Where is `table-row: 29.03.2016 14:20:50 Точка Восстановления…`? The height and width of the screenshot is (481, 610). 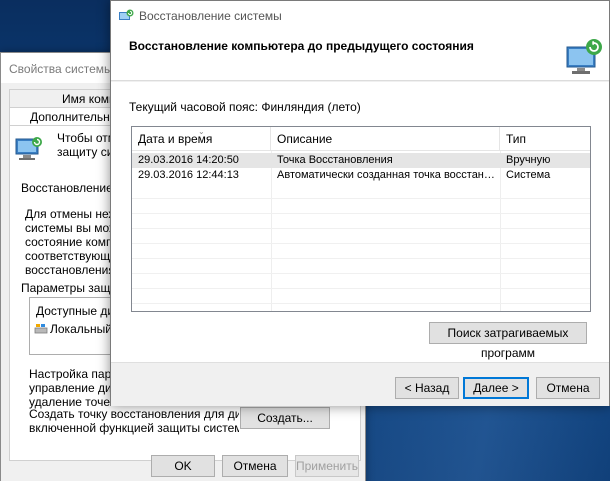
table-row: 29.03.2016 14:20:50 Точка Восстановления… is located at coordinates (361, 160).